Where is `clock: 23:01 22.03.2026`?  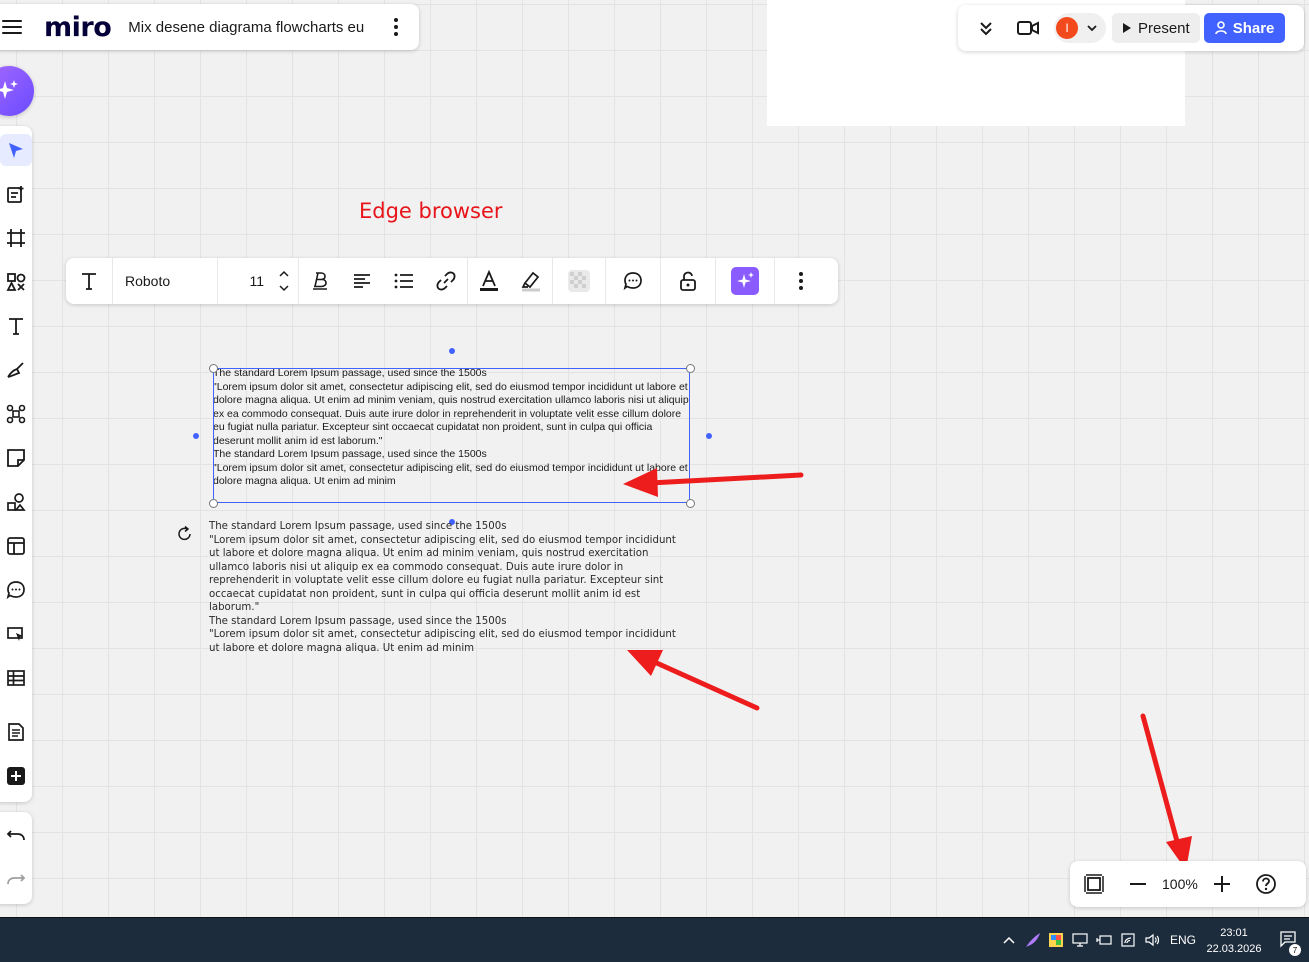 clock: 23:01 22.03.2026 is located at coordinates (1234, 941).